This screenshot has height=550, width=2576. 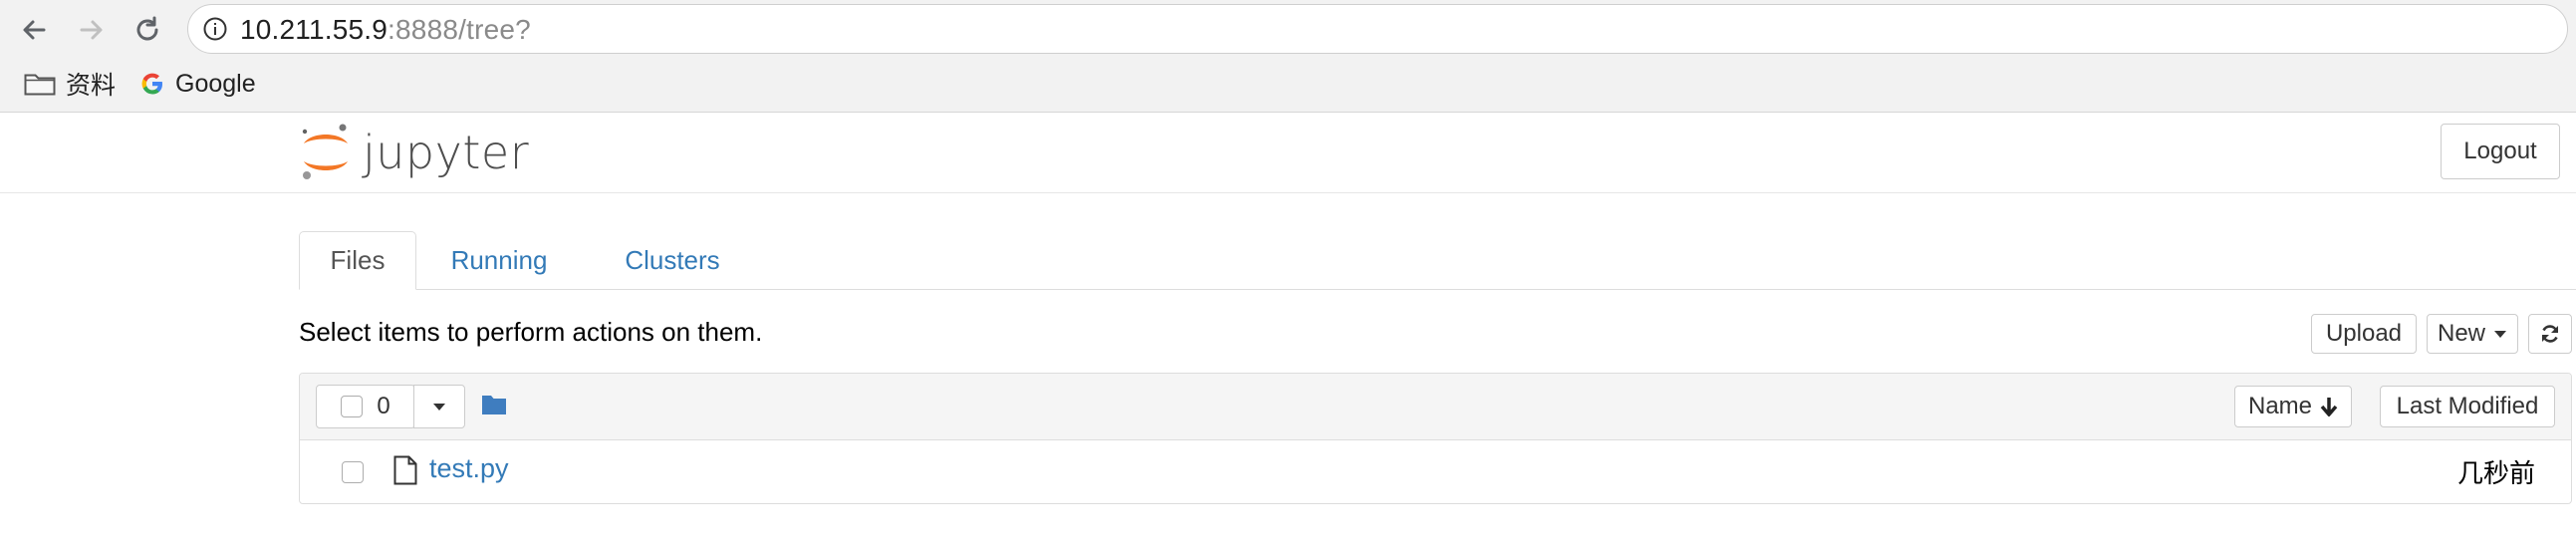 I want to click on selected-count: 0, so click(x=383, y=406).